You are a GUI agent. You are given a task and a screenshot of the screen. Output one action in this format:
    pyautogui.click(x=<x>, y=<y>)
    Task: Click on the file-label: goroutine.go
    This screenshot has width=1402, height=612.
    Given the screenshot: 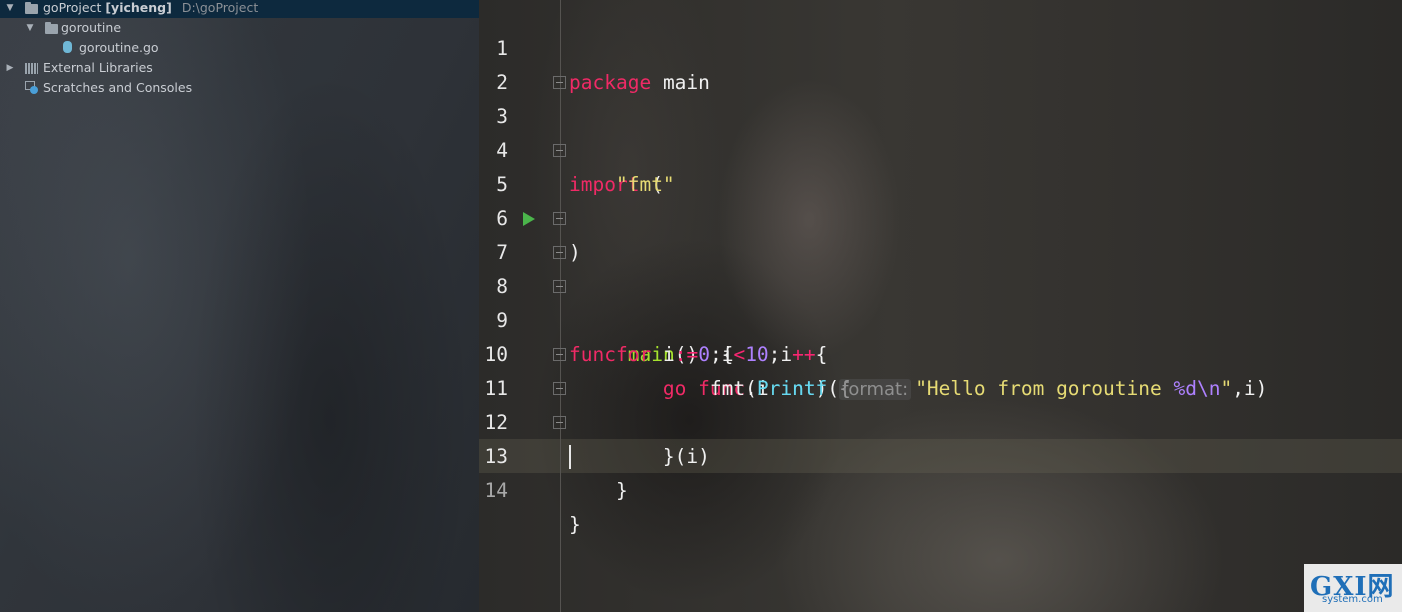 What is the action you would take?
    pyautogui.click(x=119, y=47)
    